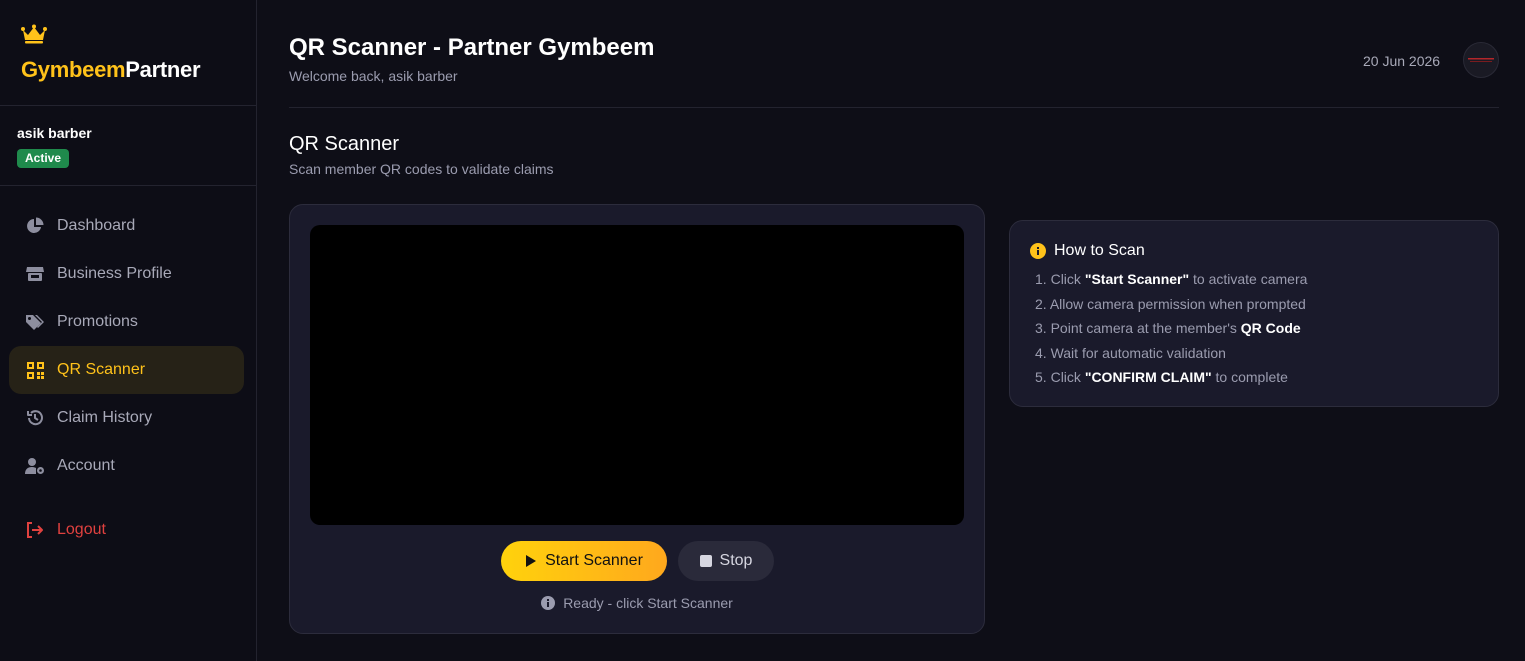 This screenshot has height=661, width=1525. What do you see at coordinates (1041, 328) in the screenshot?
I see `step-number: 3.` at bounding box center [1041, 328].